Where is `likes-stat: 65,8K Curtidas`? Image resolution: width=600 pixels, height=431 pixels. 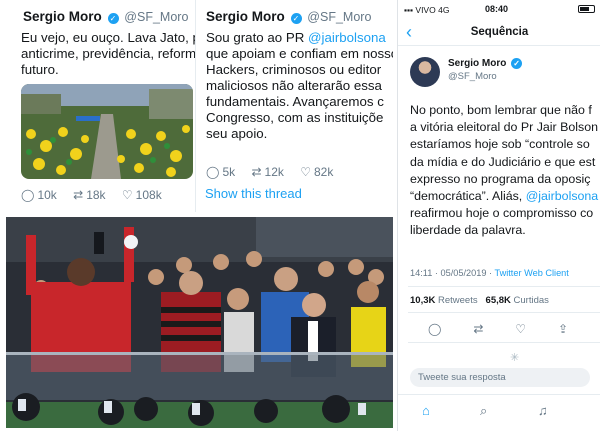
likes-stat: 65,8K Curtidas is located at coordinates (517, 300).